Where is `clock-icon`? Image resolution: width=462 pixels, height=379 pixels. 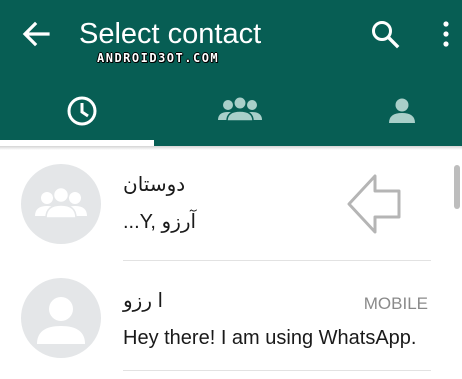 clock-icon is located at coordinates (82, 111).